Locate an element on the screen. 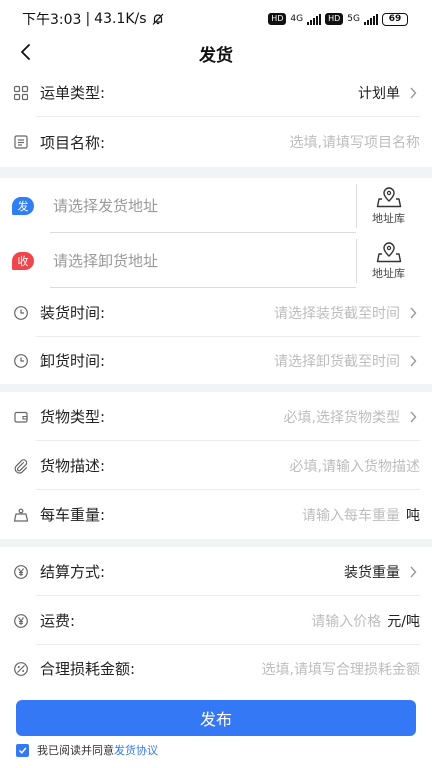  checkmark-icon is located at coordinates (22, 750).